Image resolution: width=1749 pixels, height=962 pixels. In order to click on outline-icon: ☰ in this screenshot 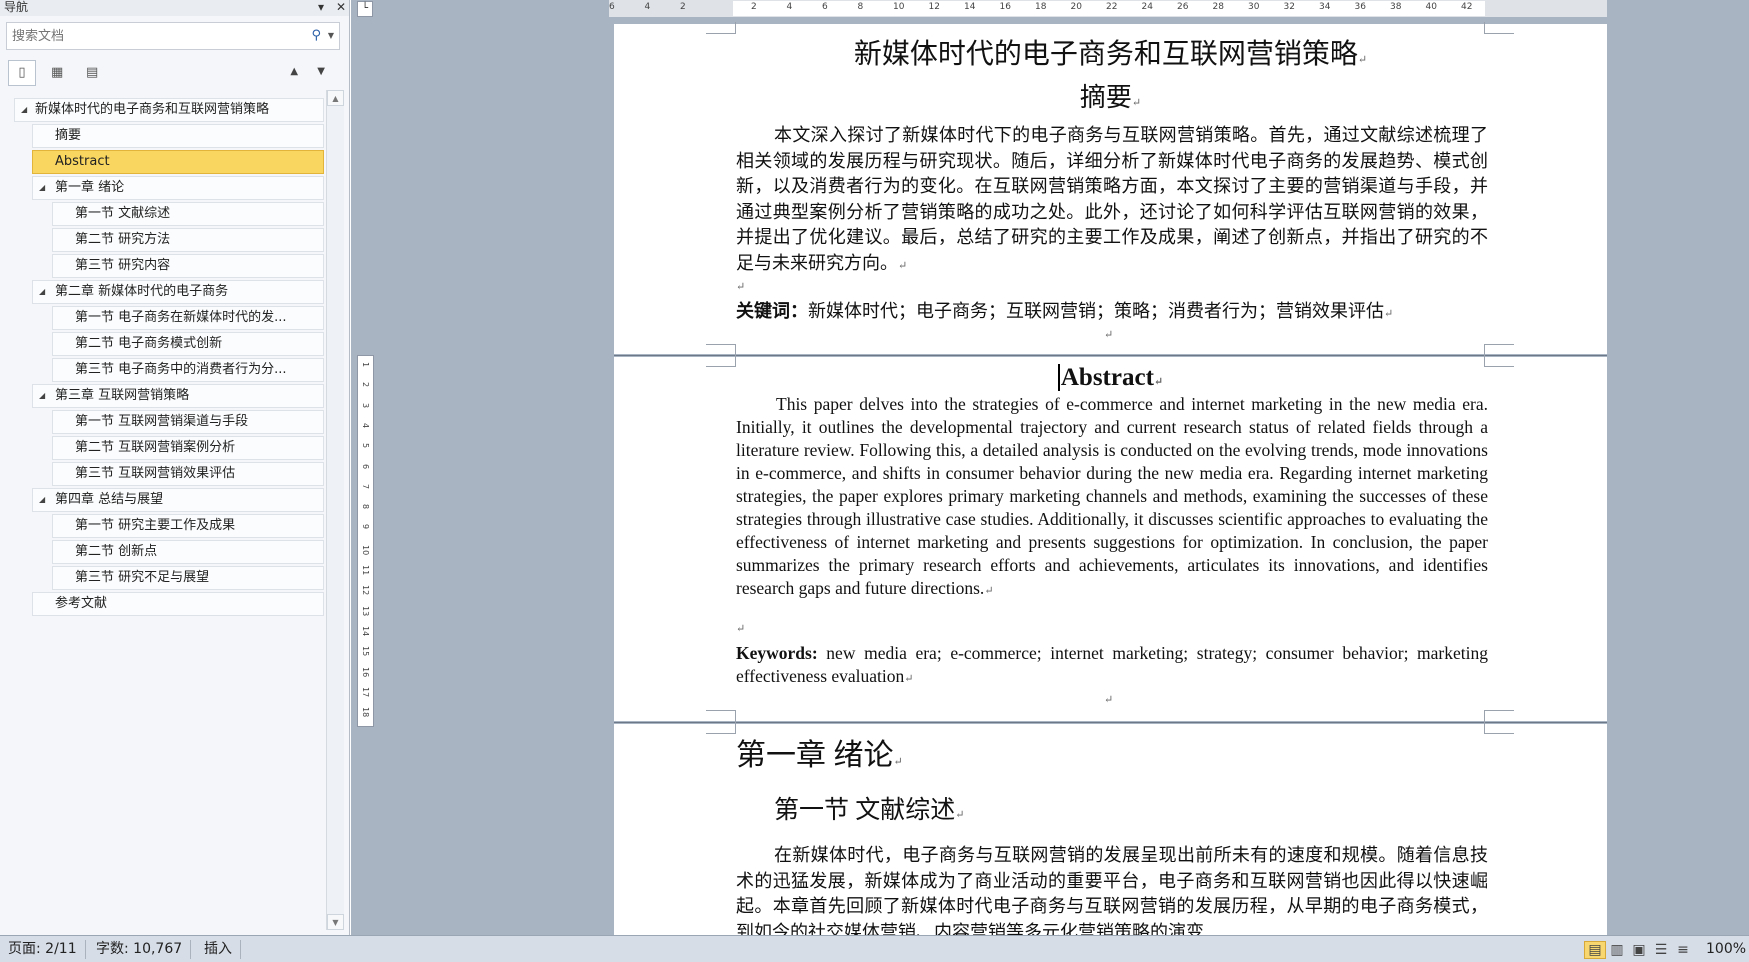, I will do `click(1661, 950)`.